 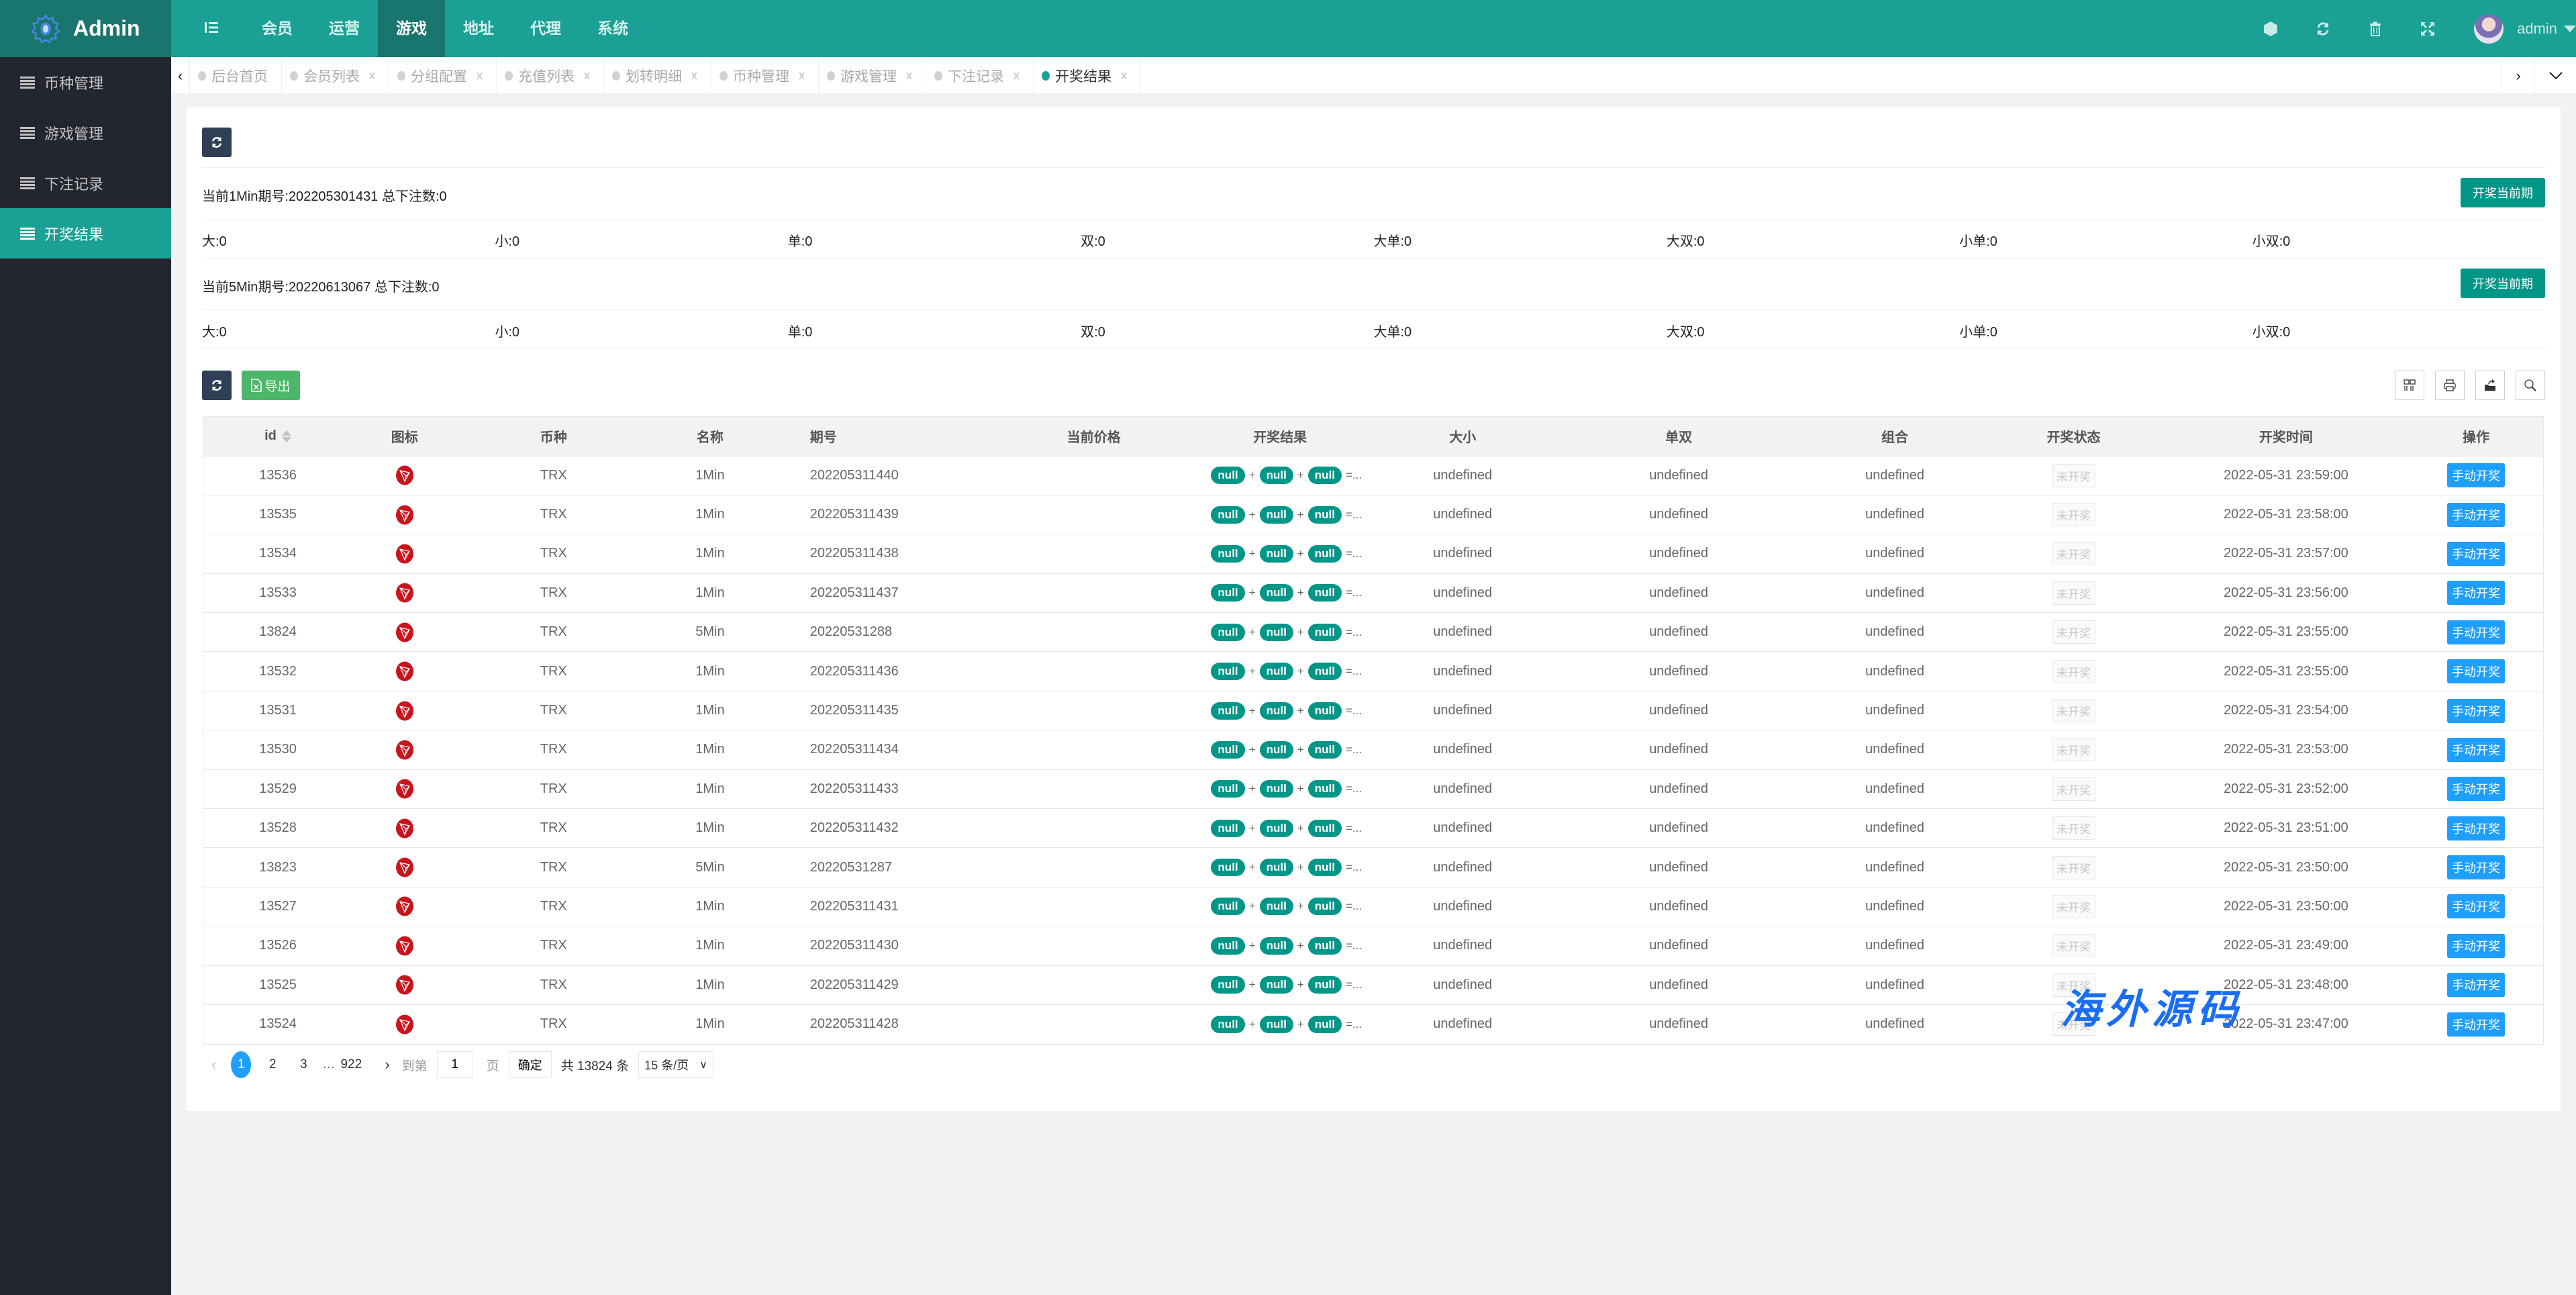 I want to click on sidebar-toggle-button, so click(x=207, y=29).